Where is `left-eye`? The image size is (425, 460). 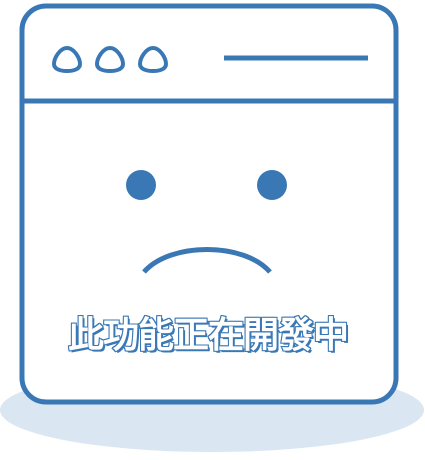 left-eye is located at coordinates (141, 185).